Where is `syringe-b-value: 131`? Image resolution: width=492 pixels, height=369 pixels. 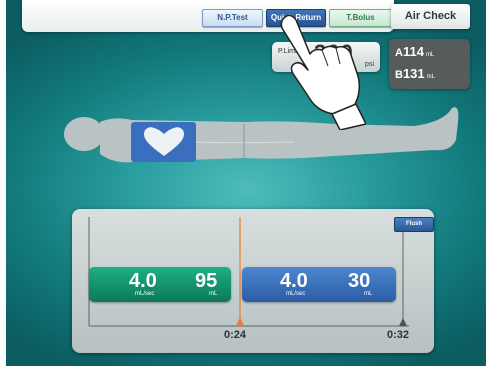
syringe-b-value: 131 is located at coordinates (413, 73).